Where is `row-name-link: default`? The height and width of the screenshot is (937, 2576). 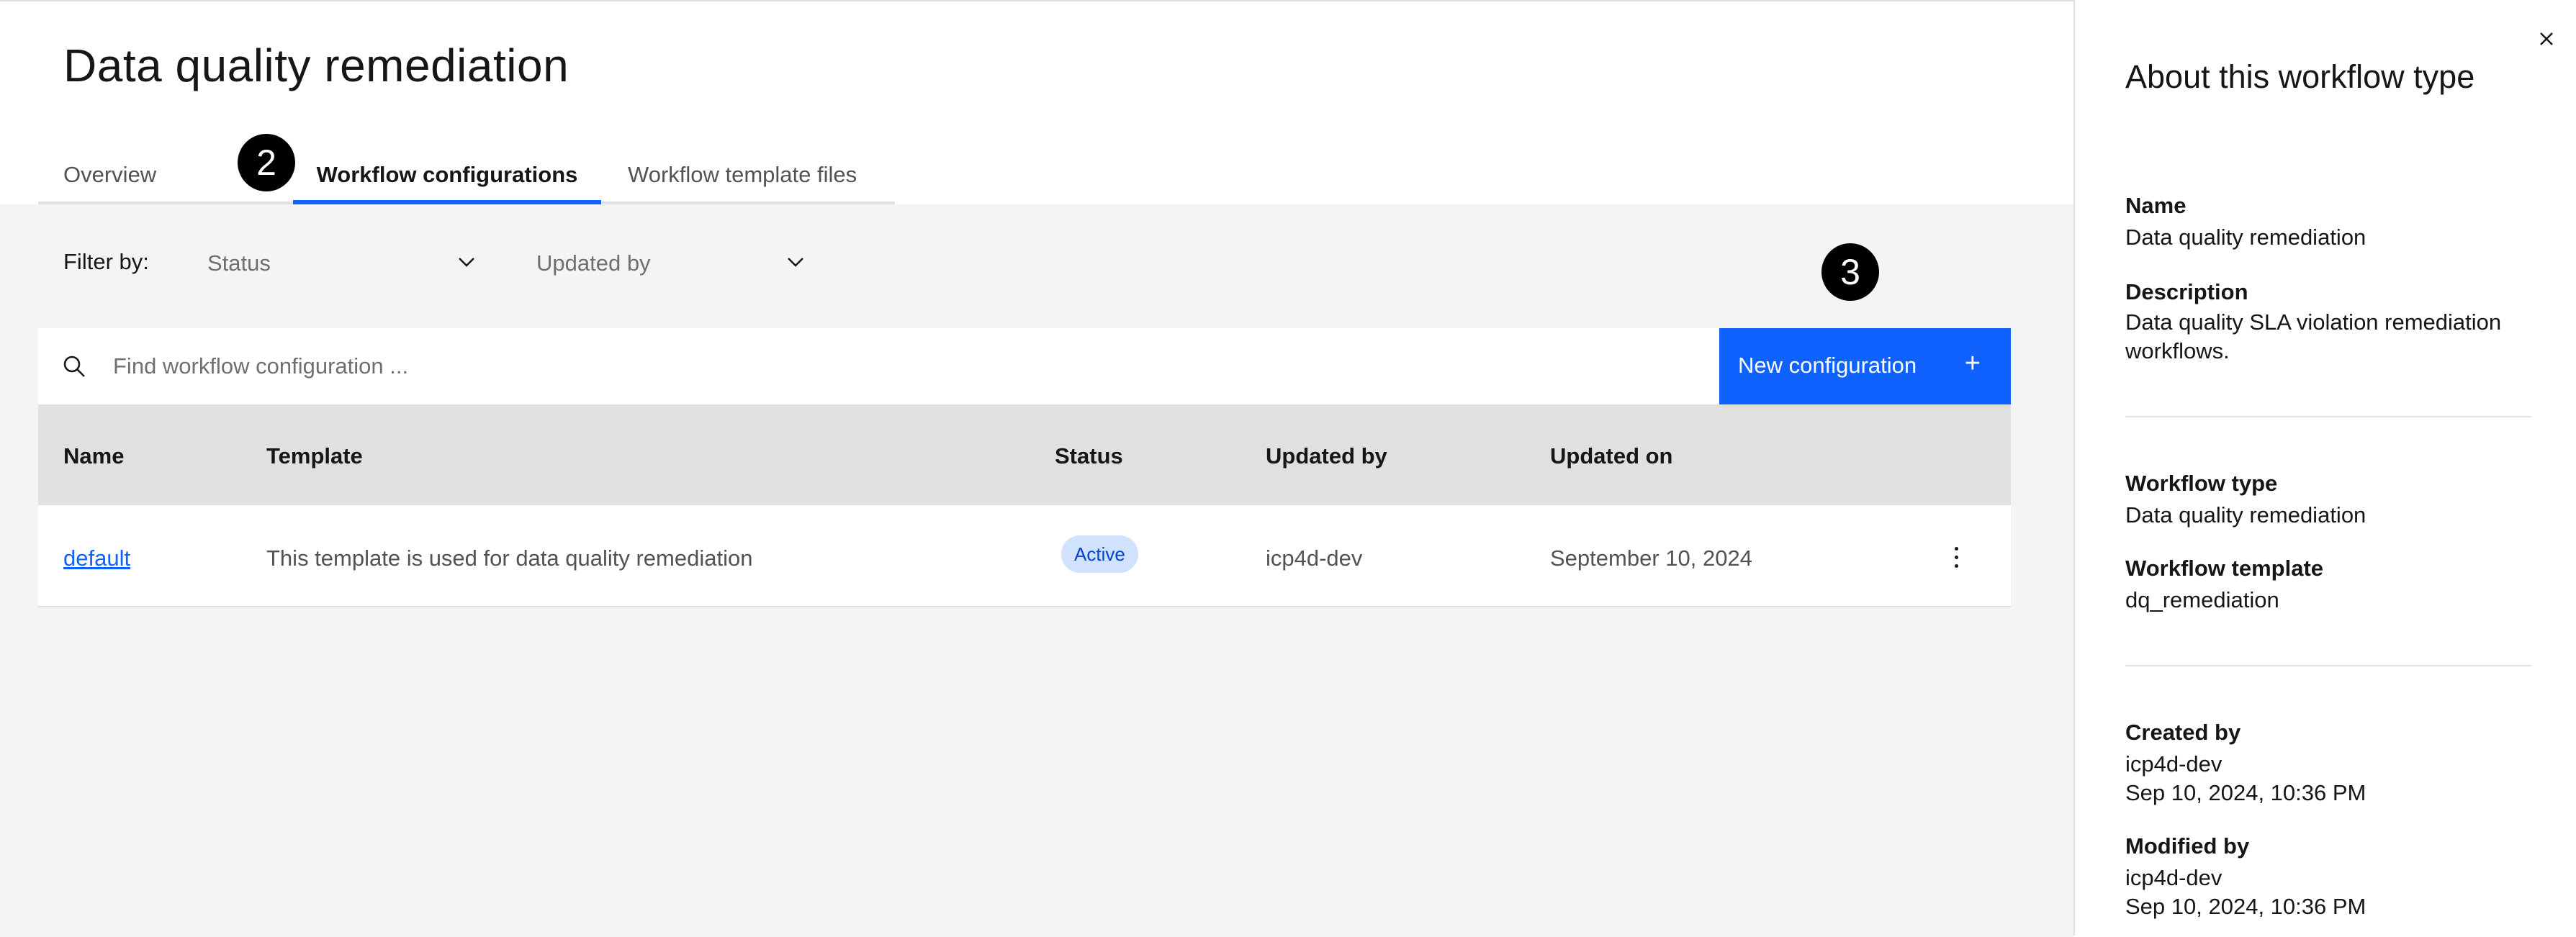 row-name-link: default is located at coordinates (96, 558).